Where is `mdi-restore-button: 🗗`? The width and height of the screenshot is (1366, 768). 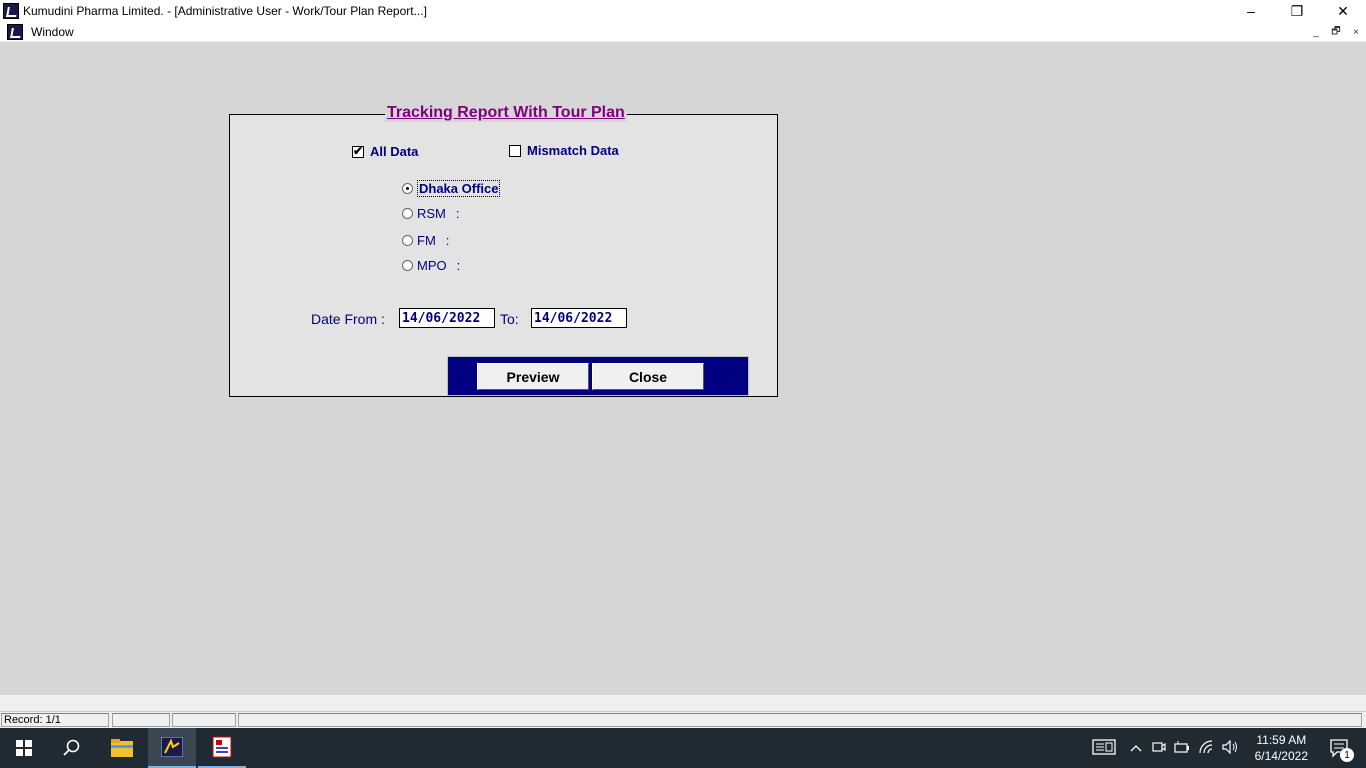
mdi-restore-button: 🗗 is located at coordinates (1336, 32).